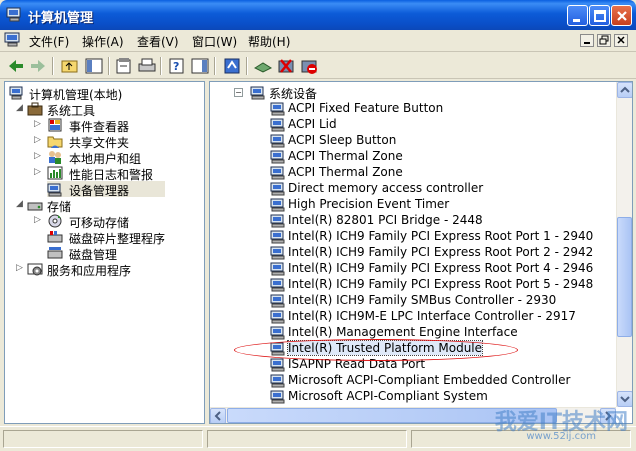 The width and height of the screenshot is (636, 451). I want to click on disable-icon, so click(309, 66).